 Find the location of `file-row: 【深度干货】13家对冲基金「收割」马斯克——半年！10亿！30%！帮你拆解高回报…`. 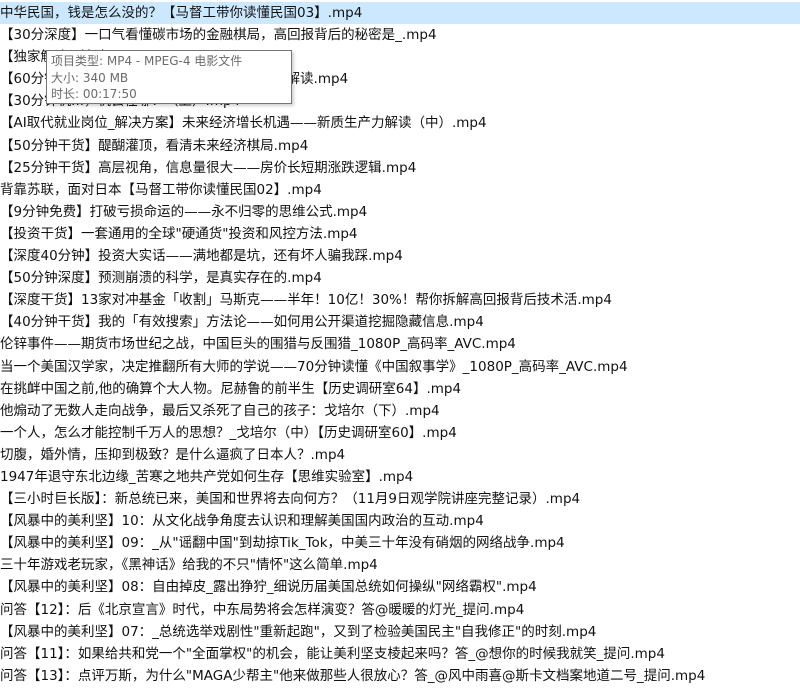

file-row: 【深度干货】13家对冲基金「收割」马斯克——半年！10亿！30%！帮你拆解高回报… is located at coordinates (400, 300).